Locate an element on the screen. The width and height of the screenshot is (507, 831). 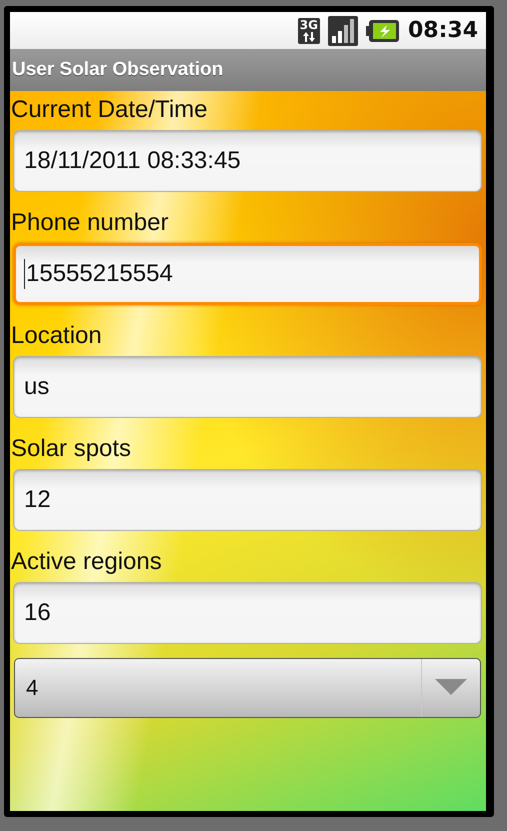
field-label: Solar spots is located at coordinates (71, 449).